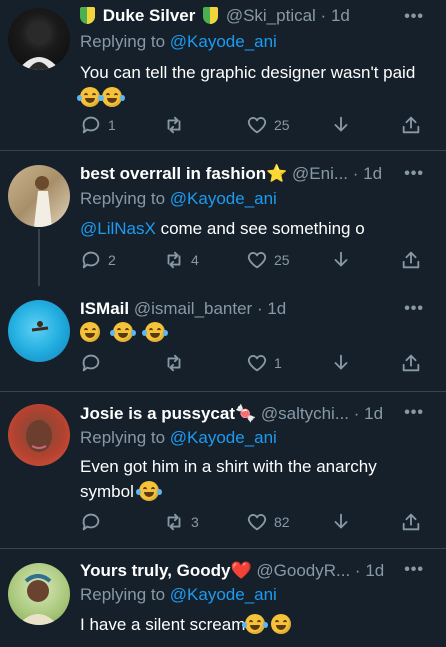 The width and height of the screenshot is (446, 647). Describe the element at coordinates (157, 413) in the screenshot. I see `display-name: Josie is a pussycat` at that location.